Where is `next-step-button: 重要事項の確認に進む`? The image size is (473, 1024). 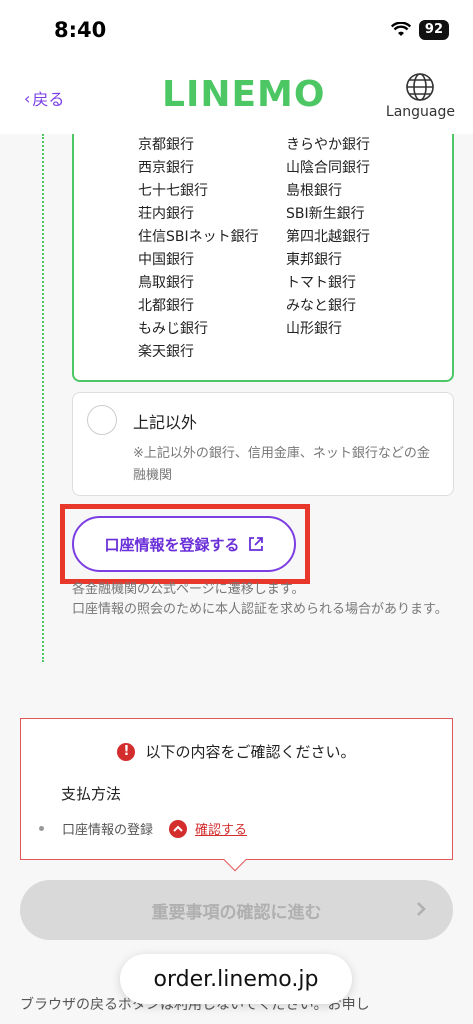 next-step-button: 重要事項の確認に進む is located at coordinates (236, 910).